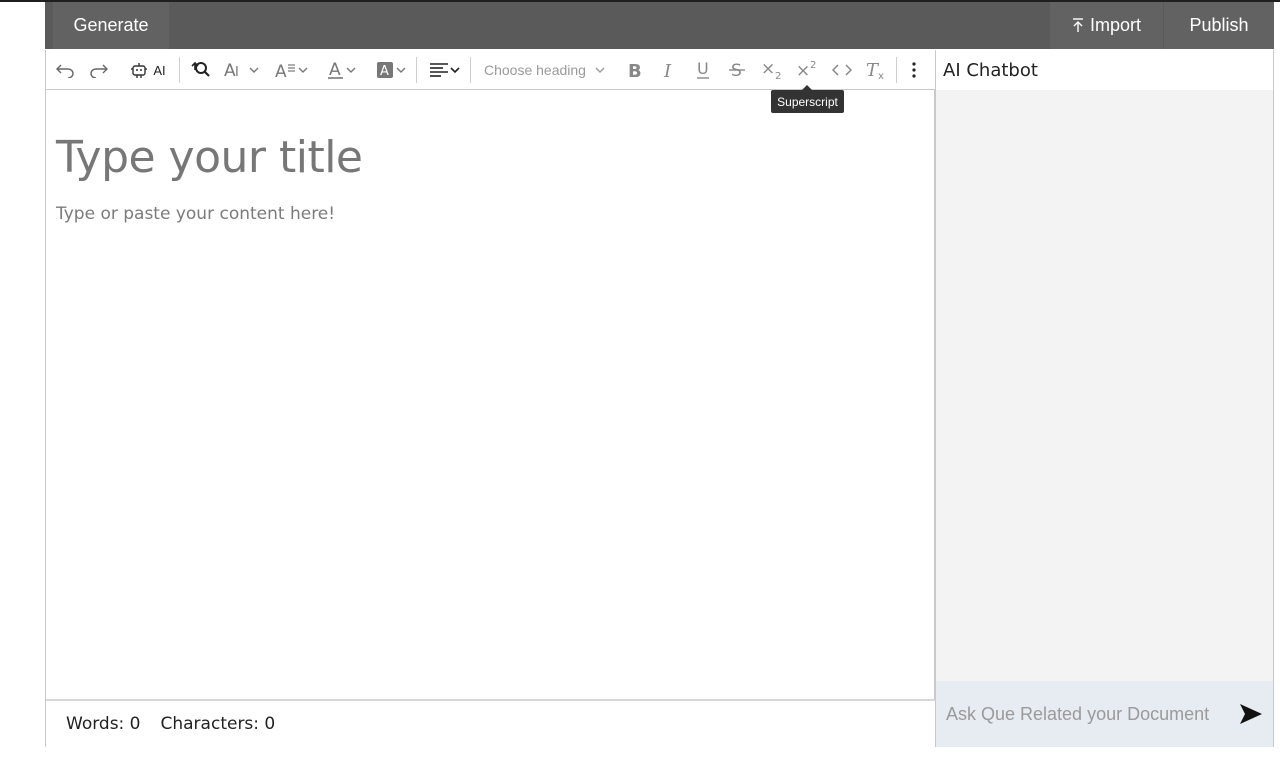 This screenshot has width=1280, height=759. I want to click on svg-text: B, so click(635, 70).